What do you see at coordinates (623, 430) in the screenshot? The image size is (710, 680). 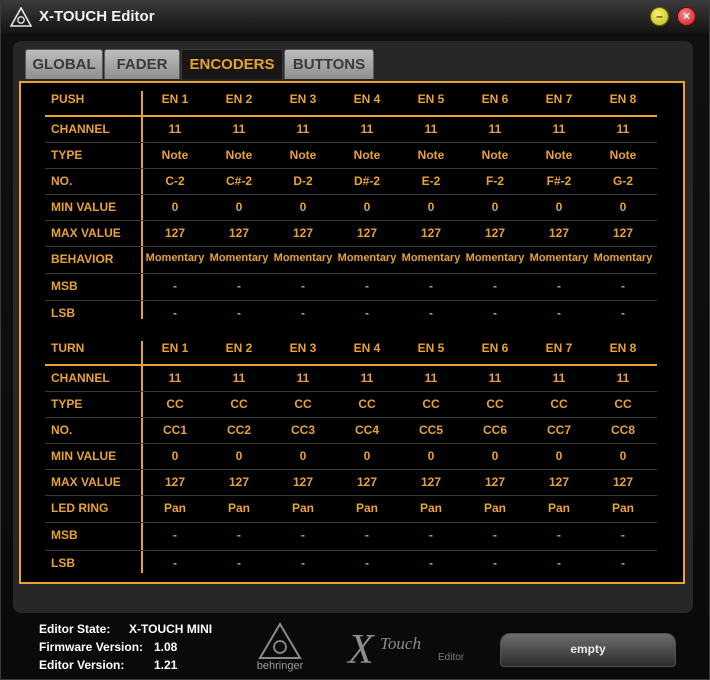 I see `turn-value-cell: CC8` at bounding box center [623, 430].